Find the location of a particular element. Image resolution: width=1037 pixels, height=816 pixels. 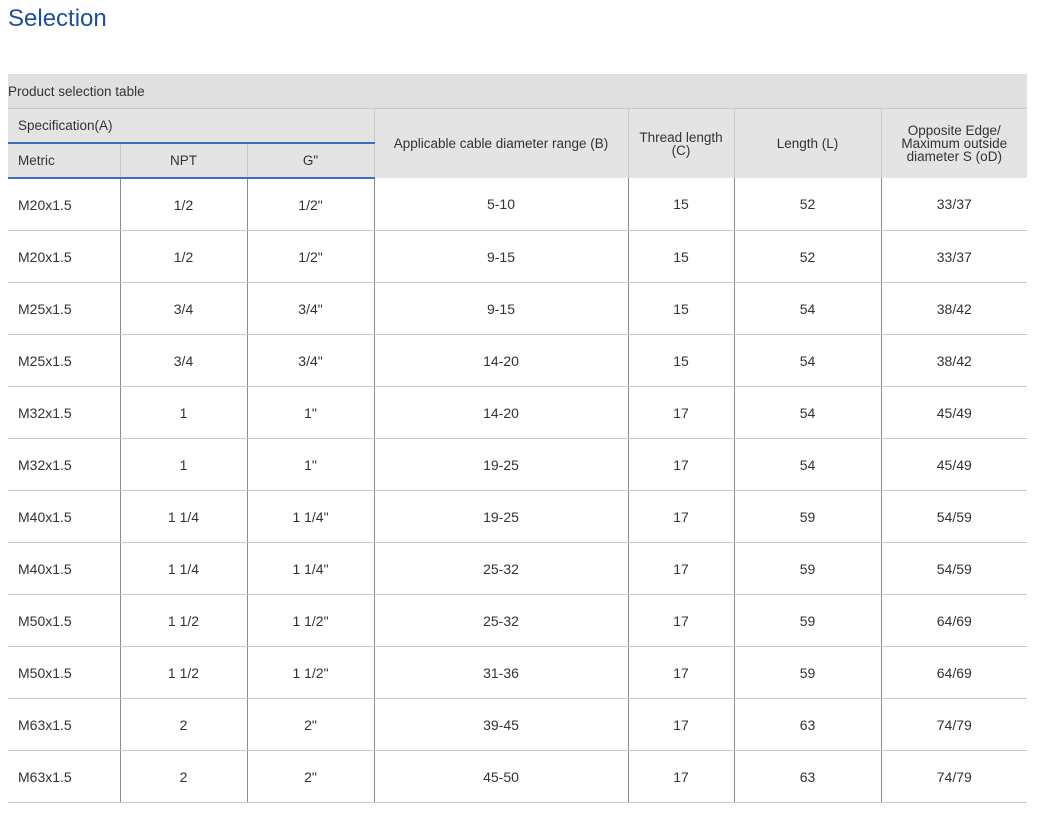

header-specification: Specification(A) is located at coordinates (191, 126).